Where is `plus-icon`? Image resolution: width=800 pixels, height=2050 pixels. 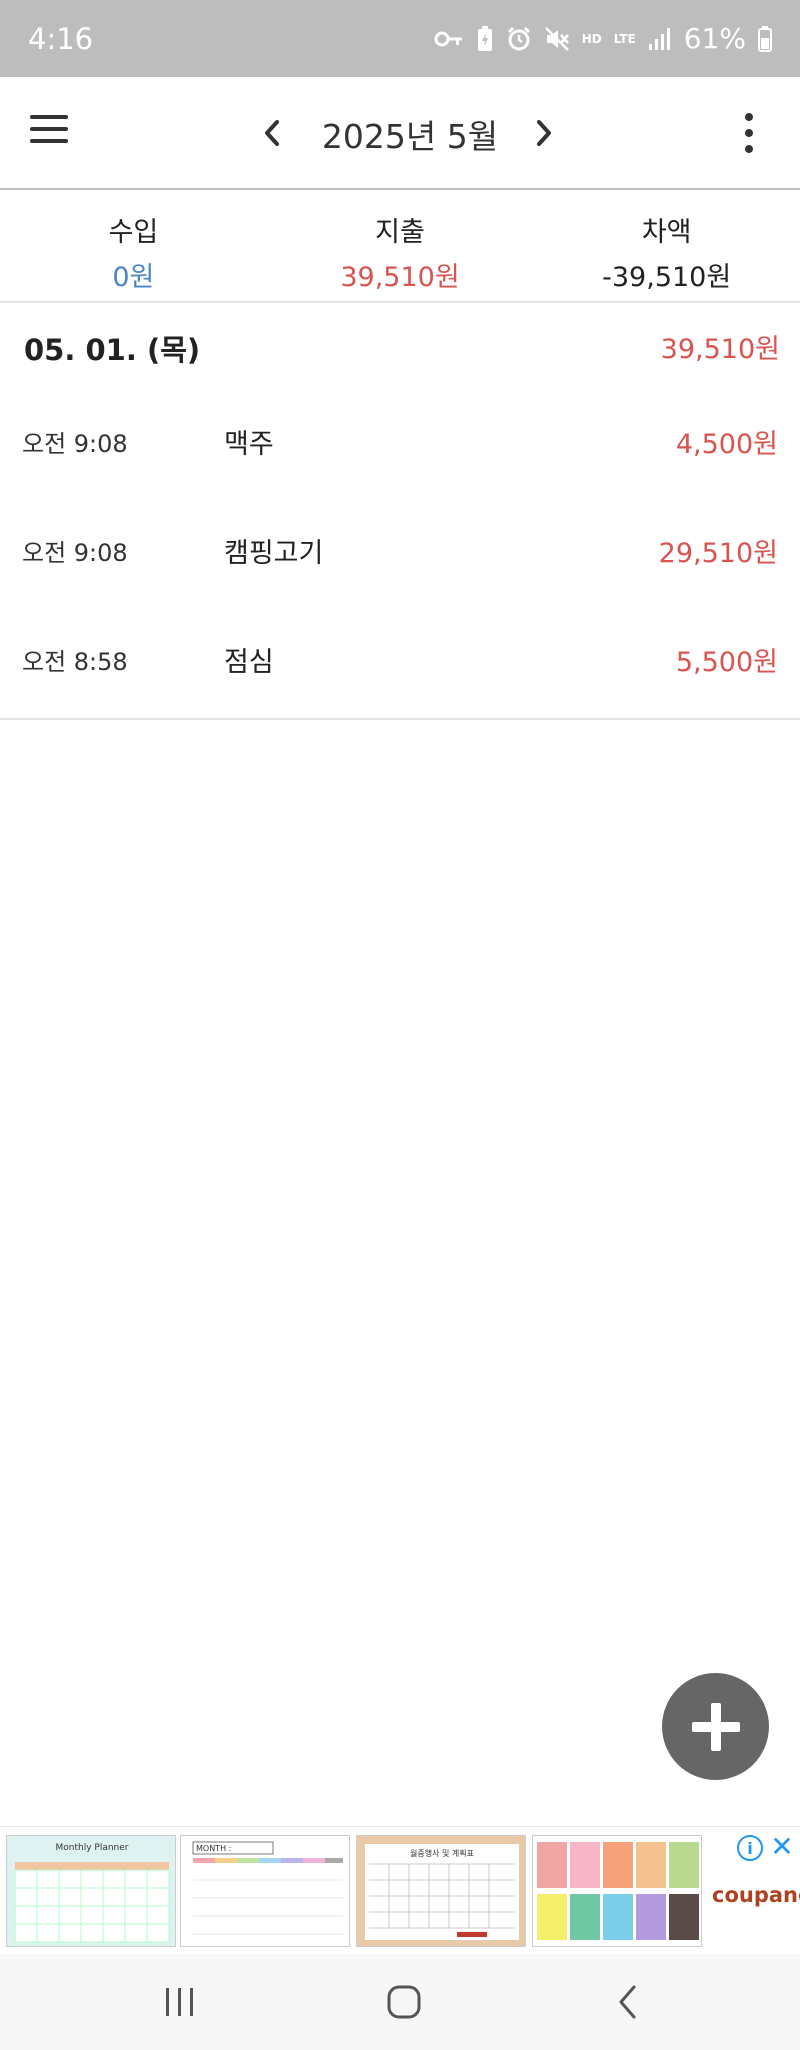 plus-icon is located at coordinates (715, 1726).